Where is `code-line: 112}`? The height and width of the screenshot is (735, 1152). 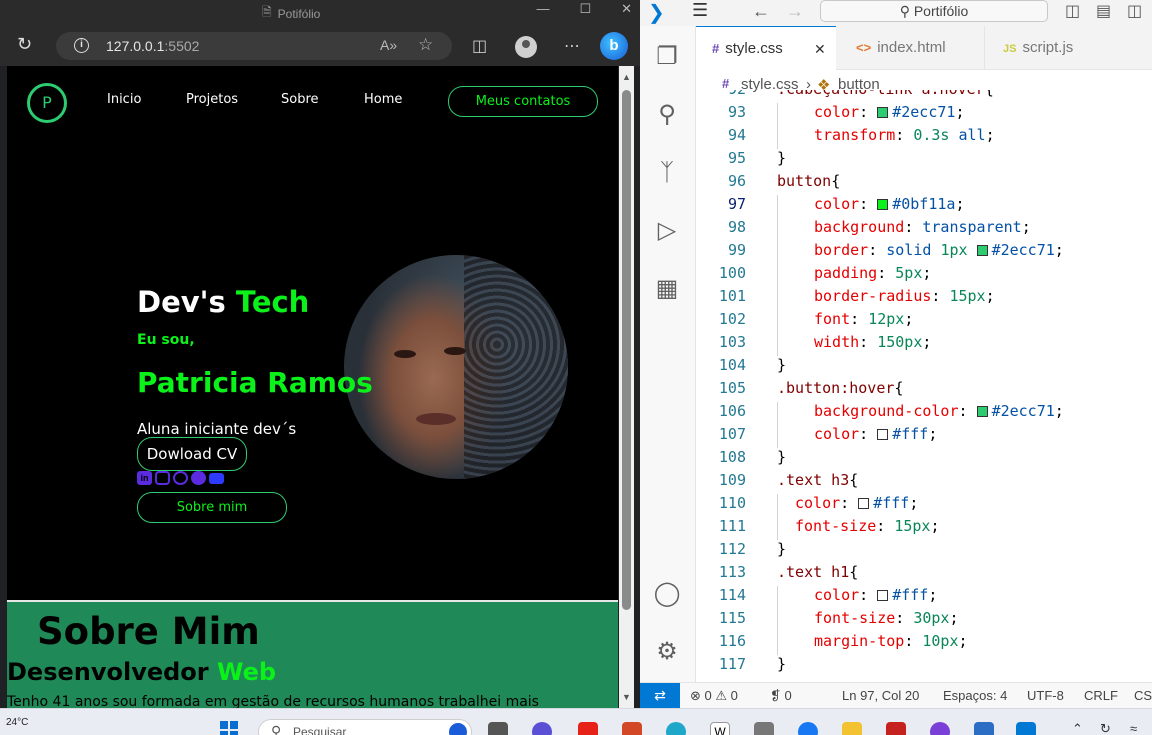 code-line: 112} is located at coordinates (924, 551).